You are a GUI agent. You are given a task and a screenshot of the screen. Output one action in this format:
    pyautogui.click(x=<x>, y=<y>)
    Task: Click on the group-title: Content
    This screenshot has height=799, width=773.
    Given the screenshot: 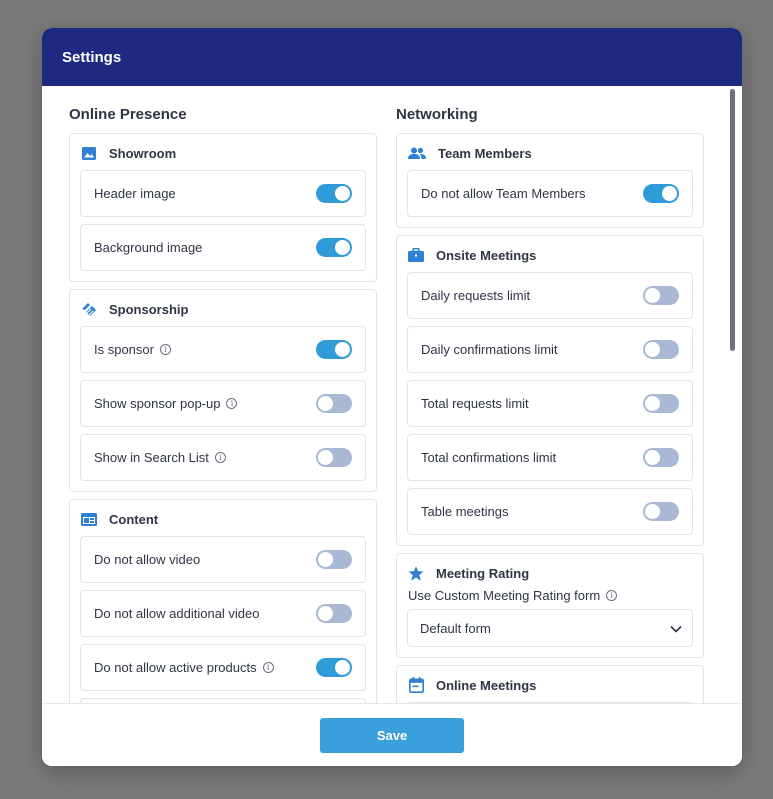 What is the action you would take?
    pyautogui.click(x=134, y=519)
    